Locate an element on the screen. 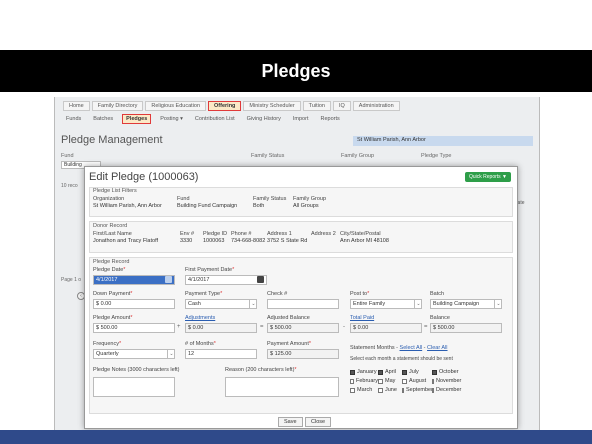  subtab-batches: Batches is located at coordinates (103, 119).